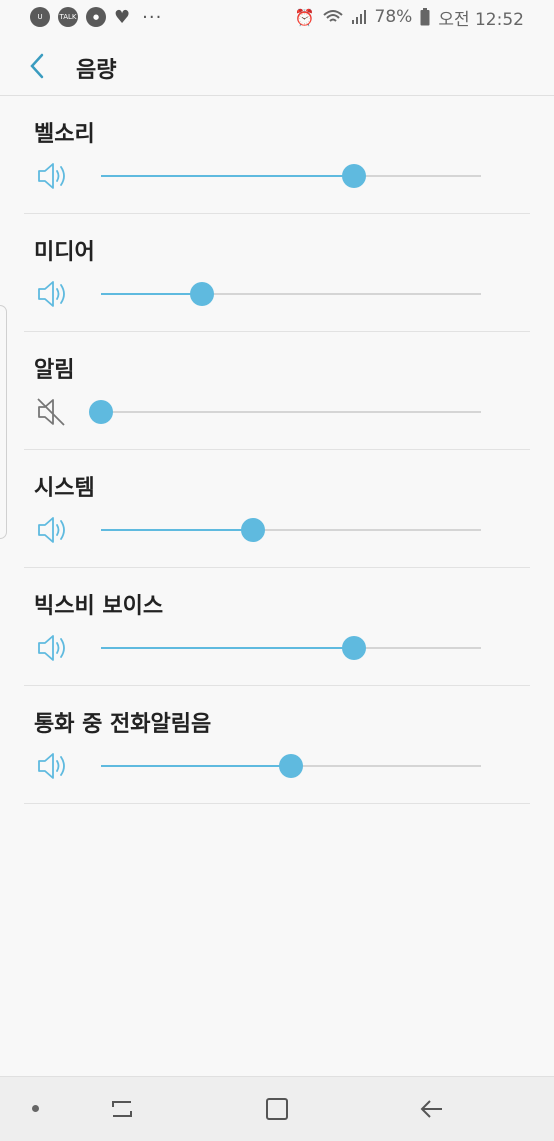  What do you see at coordinates (64, 252) in the screenshot?
I see `volume-label: 미디어` at bounding box center [64, 252].